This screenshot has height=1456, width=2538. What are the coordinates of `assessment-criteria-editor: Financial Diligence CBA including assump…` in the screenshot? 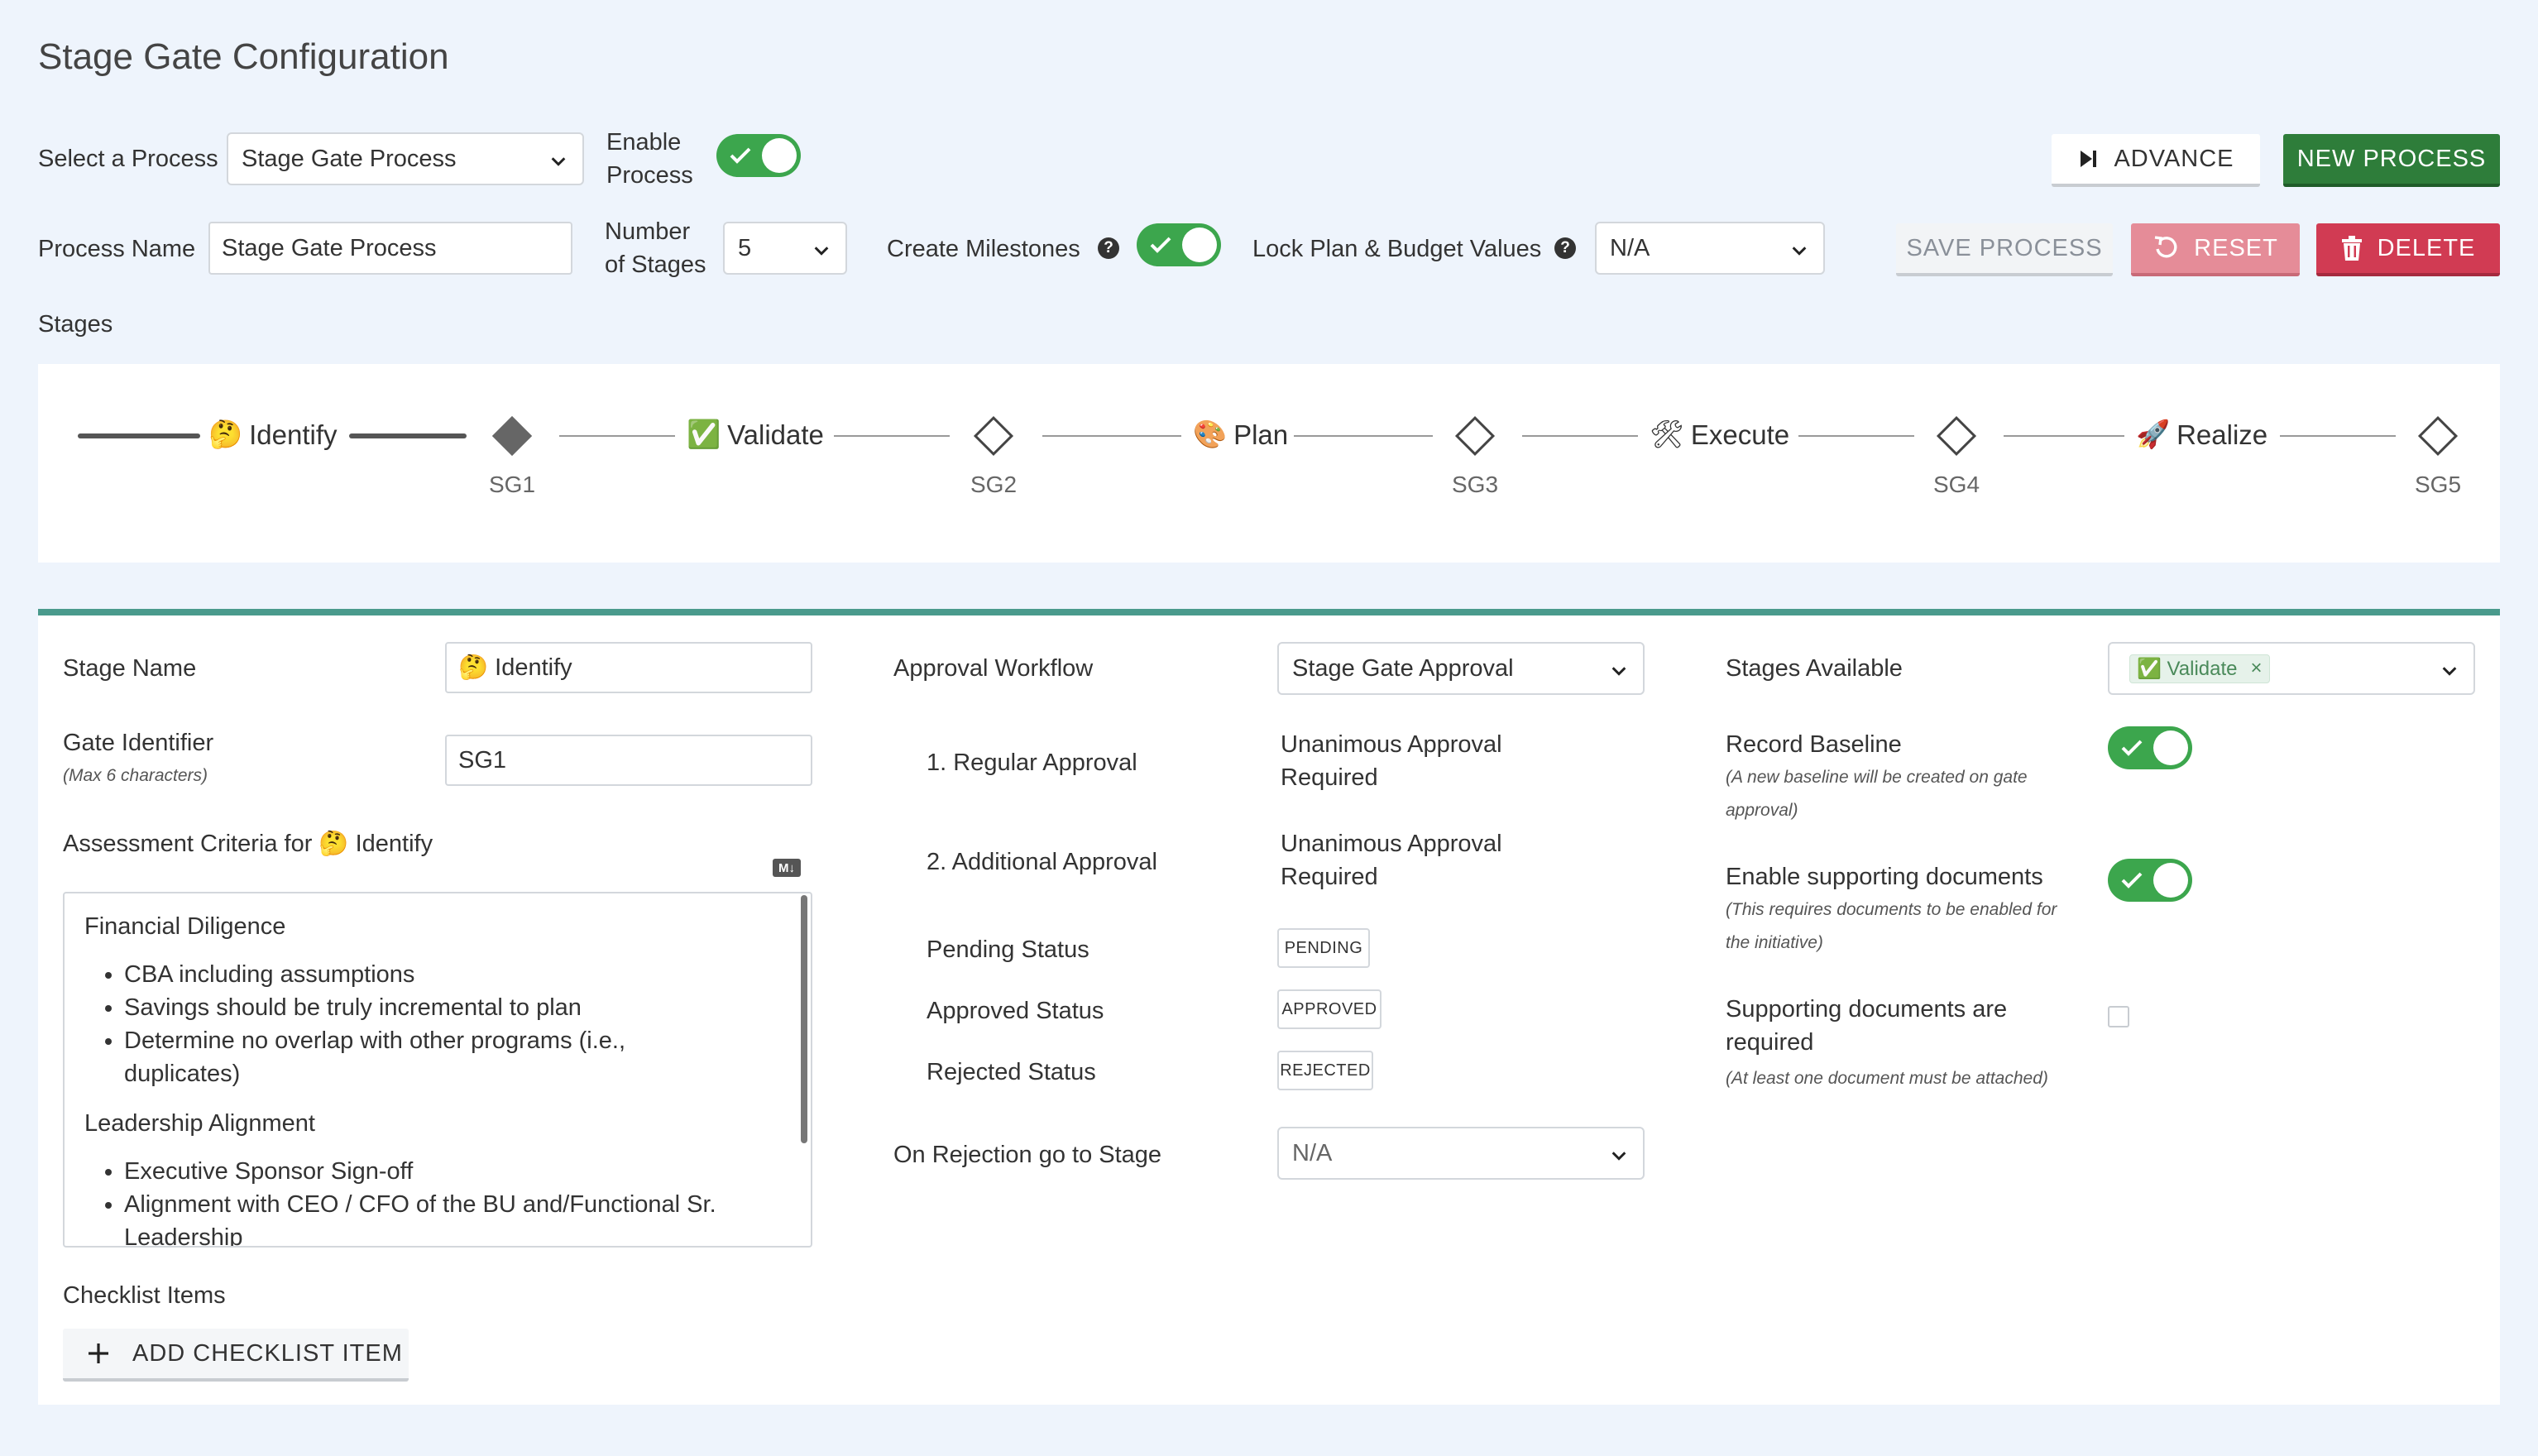 It's located at (437, 1070).